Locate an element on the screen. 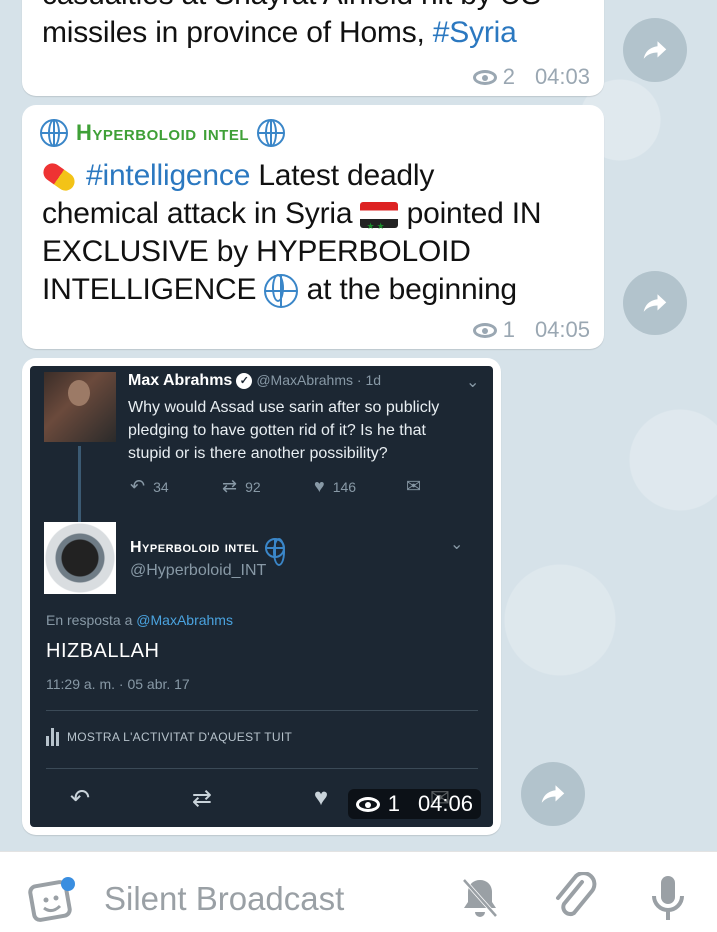  message-meta: 2 04:03 is located at coordinates (531, 77).